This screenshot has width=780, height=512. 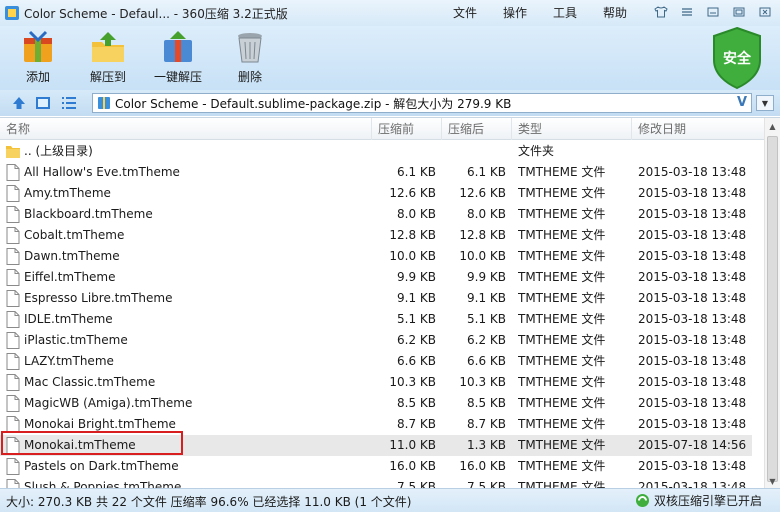 I want to click on original-size: 6.1 KB, so click(x=416, y=172).